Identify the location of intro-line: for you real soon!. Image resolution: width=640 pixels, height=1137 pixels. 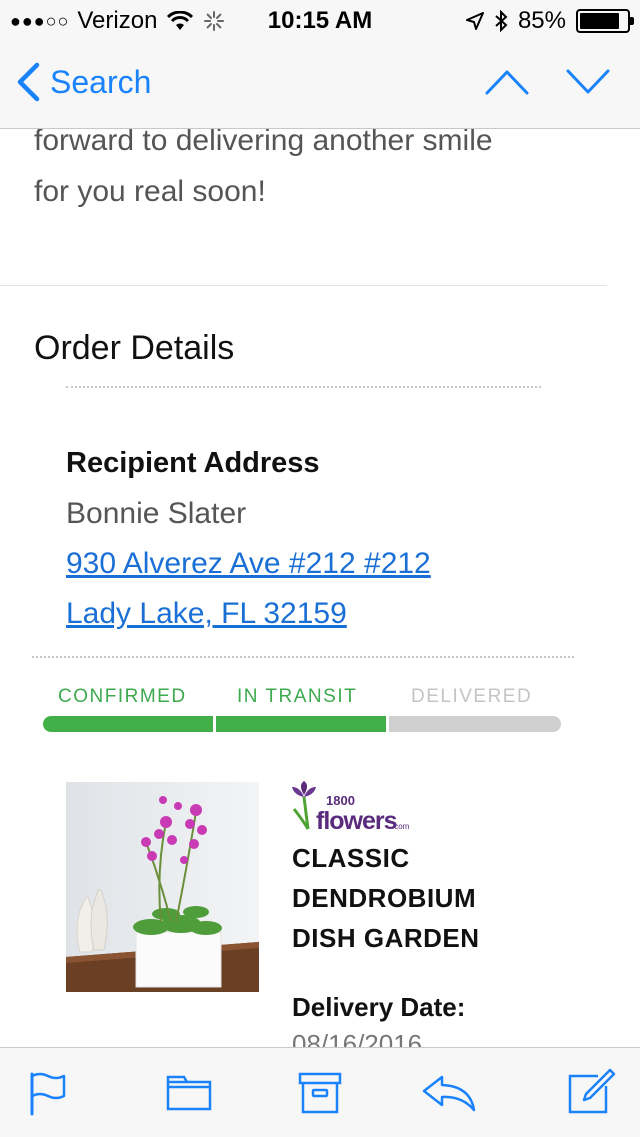
(150, 191).